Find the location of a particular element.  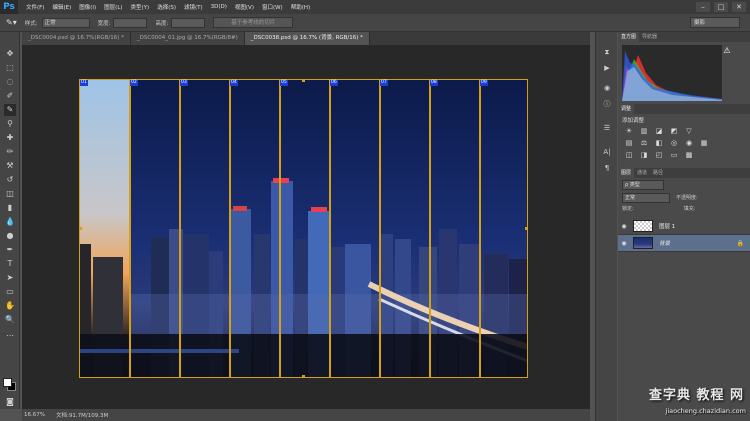

eyedropper-tool-icon: ⚲ is located at coordinates (10, 124).